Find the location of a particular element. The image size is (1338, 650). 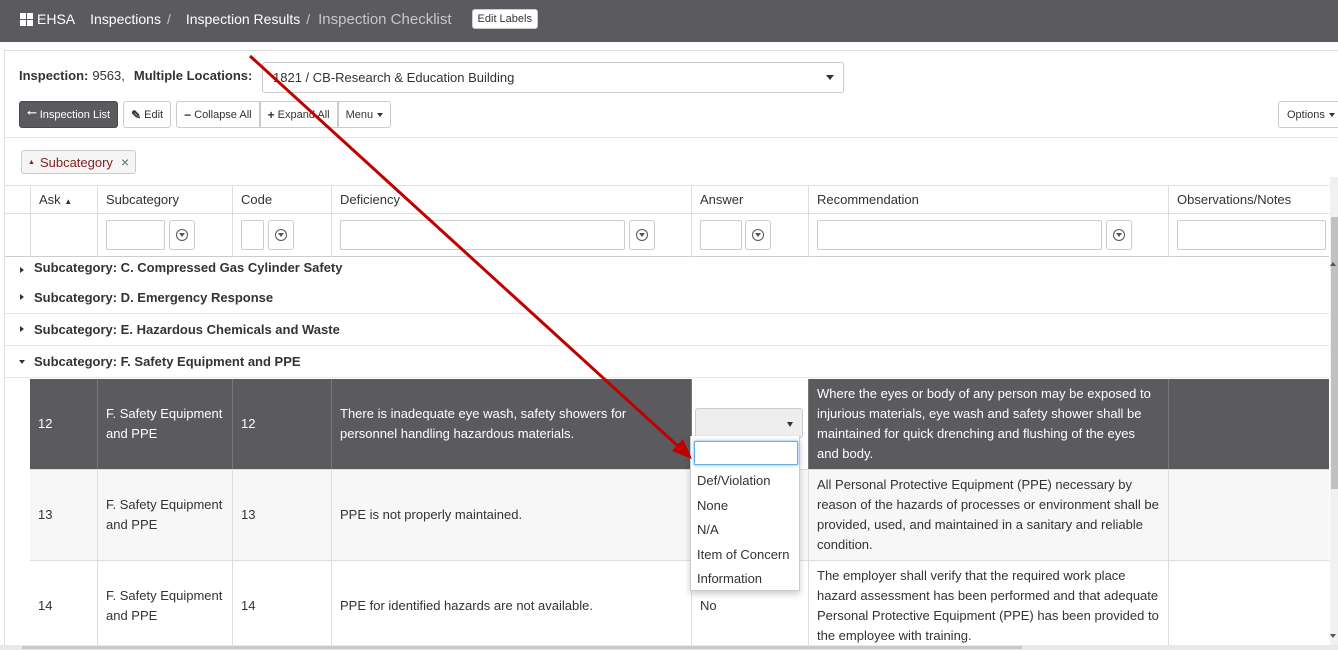

minus-icon: − is located at coordinates (188, 114).